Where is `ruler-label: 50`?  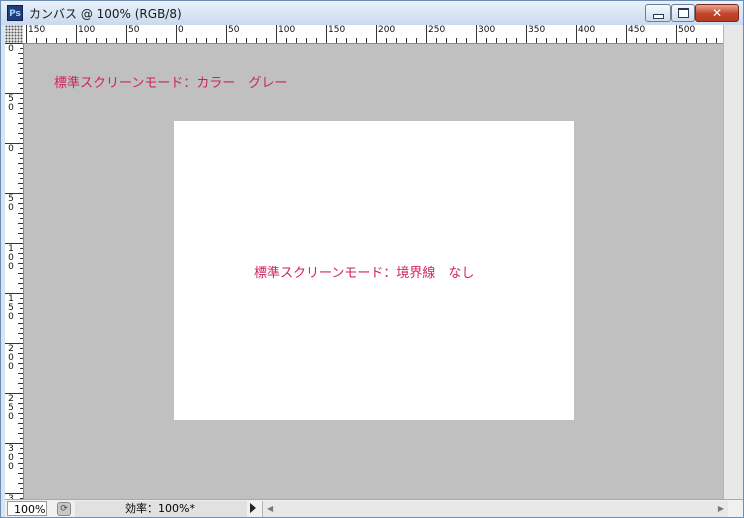 ruler-label: 50 is located at coordinates (234, 30).